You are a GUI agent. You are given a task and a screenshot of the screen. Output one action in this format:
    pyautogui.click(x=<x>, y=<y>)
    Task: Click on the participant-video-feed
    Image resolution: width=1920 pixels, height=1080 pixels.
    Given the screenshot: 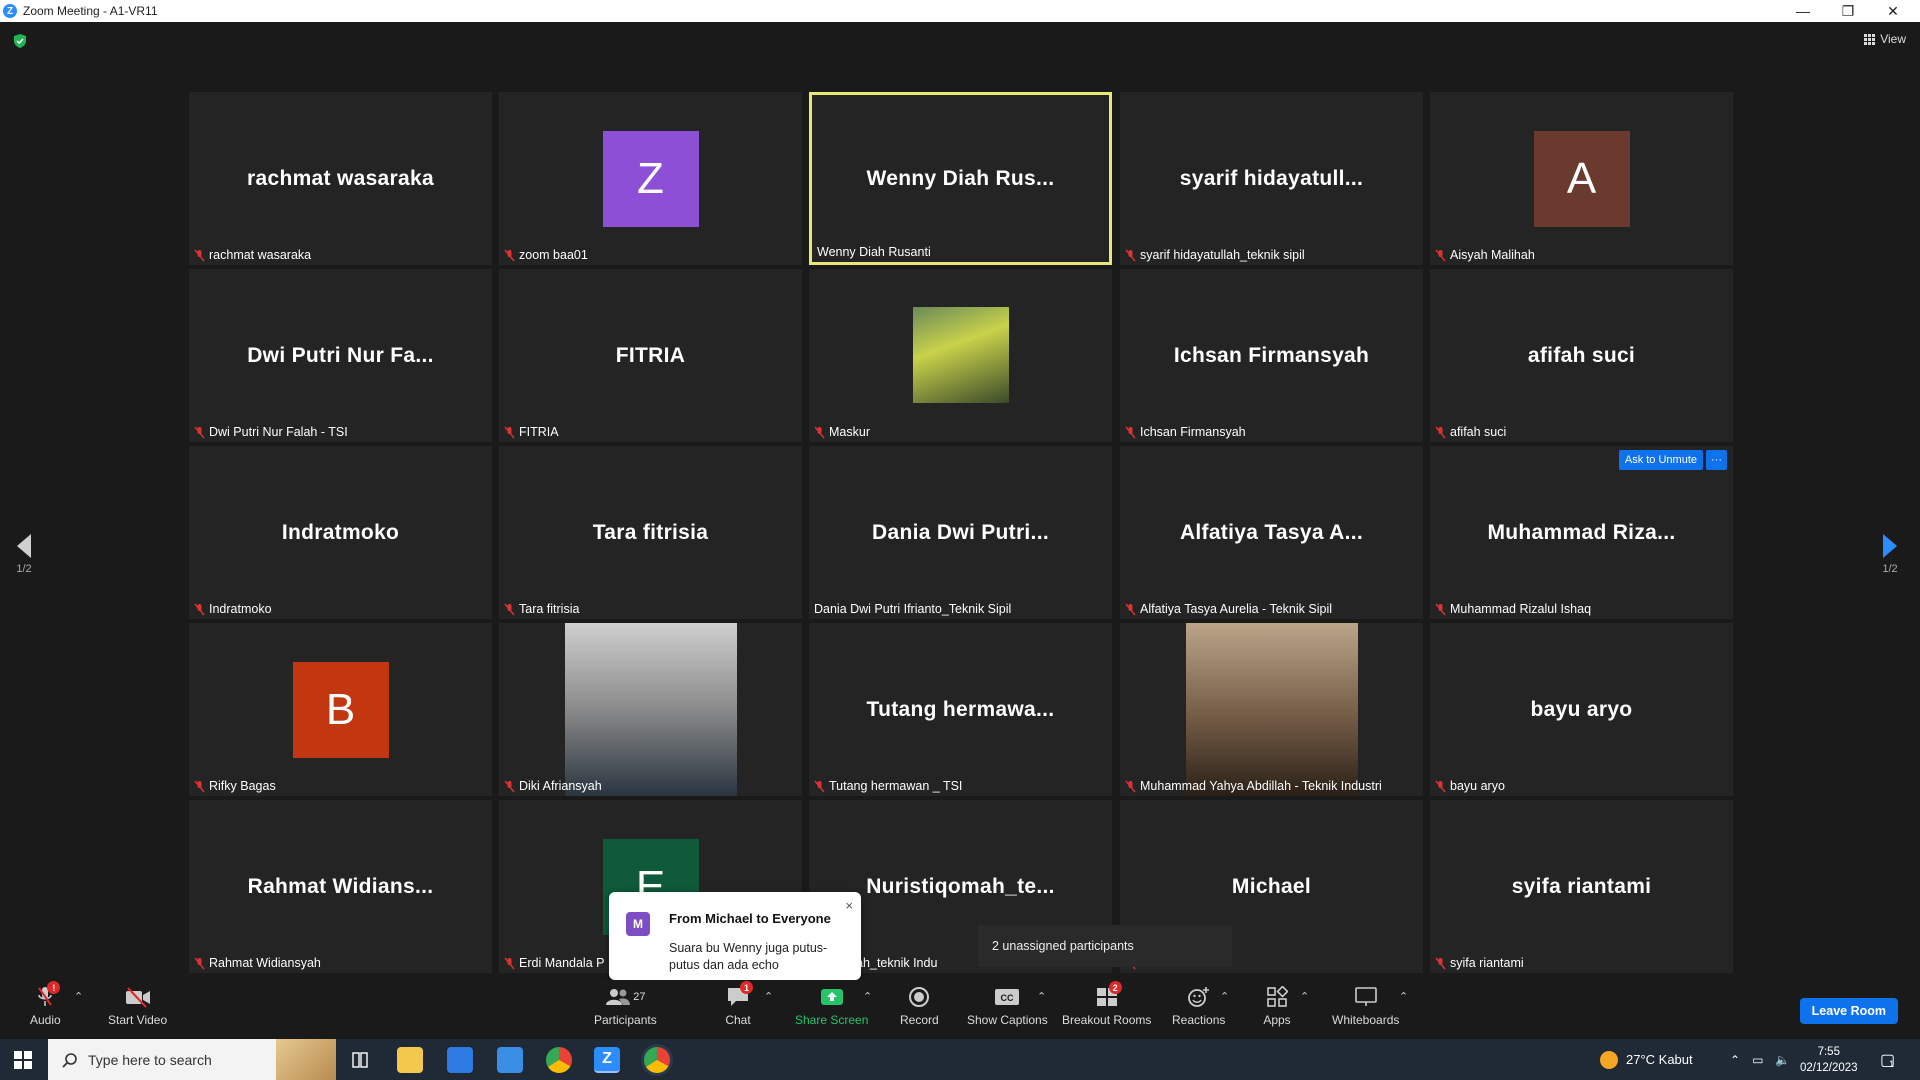 What is the action you would take?
    pyautogui.click(x=1271, y=709)
    